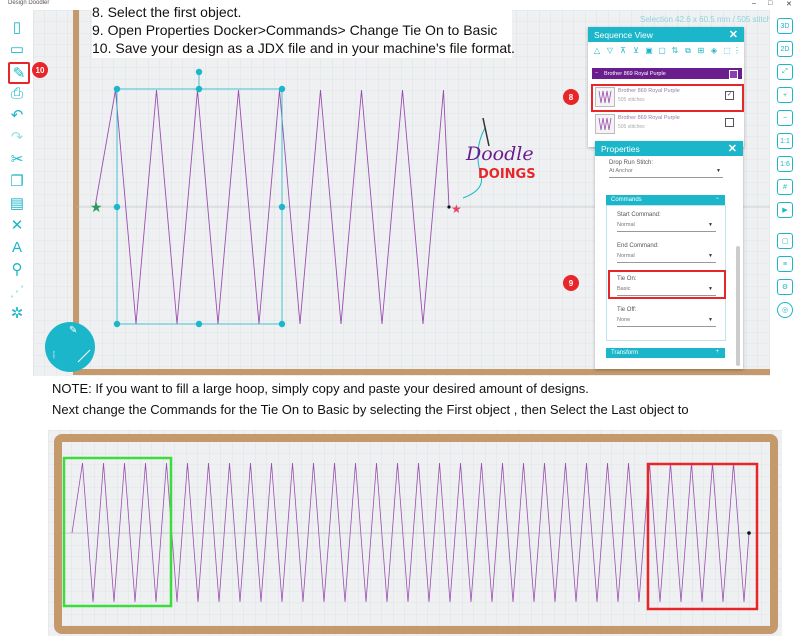 Image resolution: width=800 pixels, height=636 pixels. Describe the element at coordinates (73, 330) in the screenshot. I see `pencil-icon: ✎` at that location.